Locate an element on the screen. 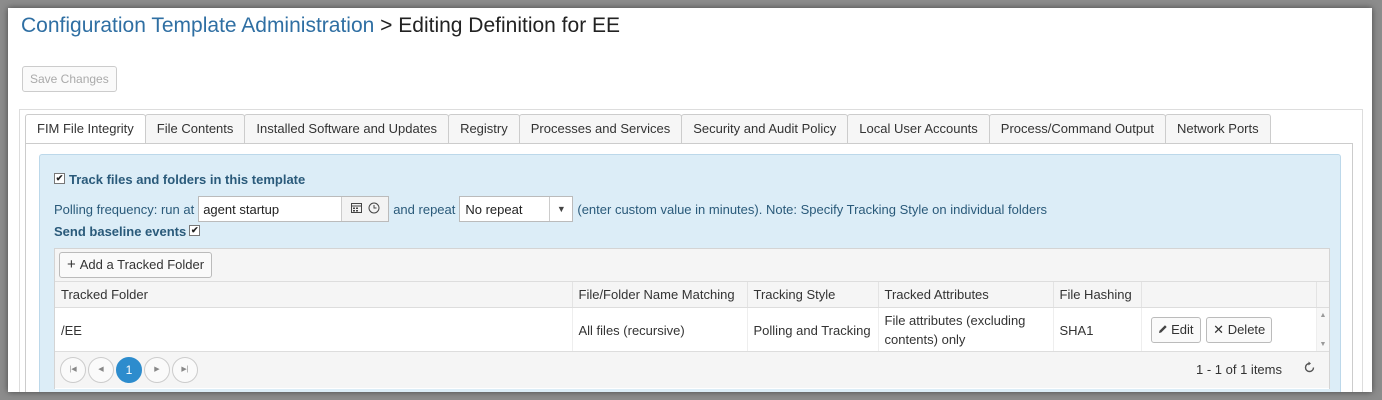  scrollbar-header is located at coordinates (1322, 295).